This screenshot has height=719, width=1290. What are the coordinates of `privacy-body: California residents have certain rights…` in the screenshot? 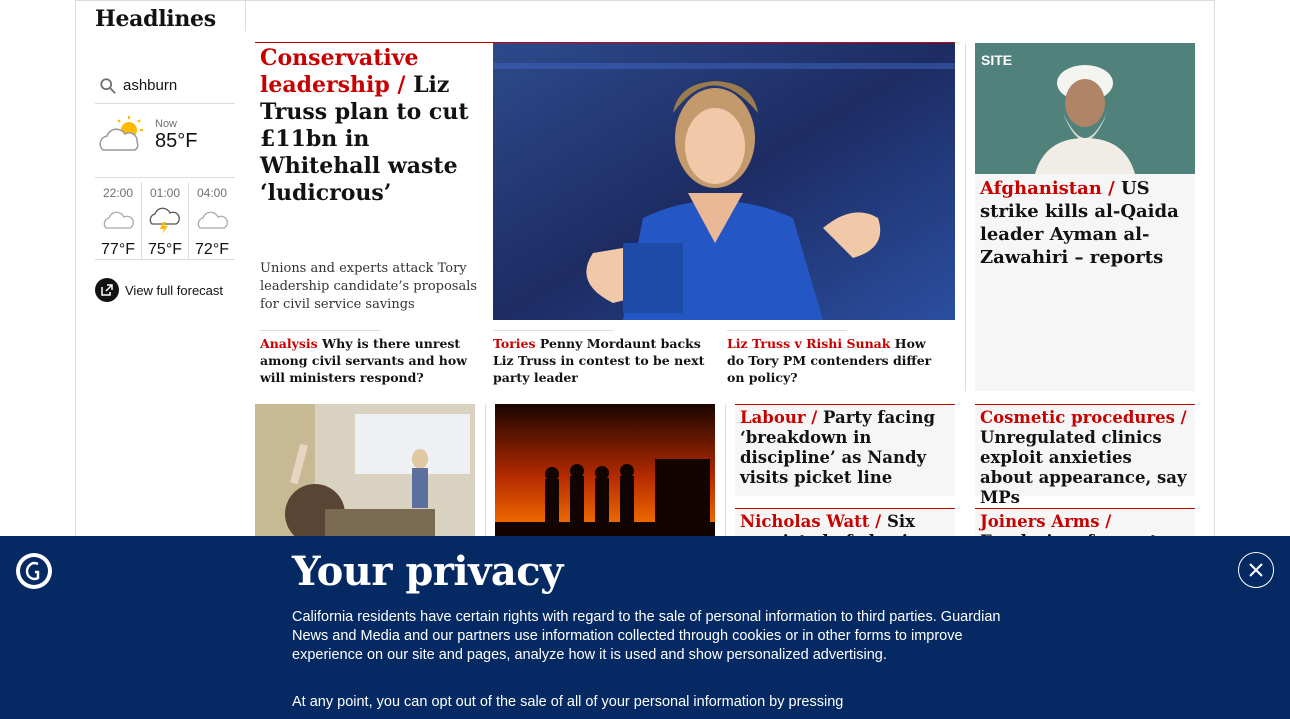 It's located at (646, 636).